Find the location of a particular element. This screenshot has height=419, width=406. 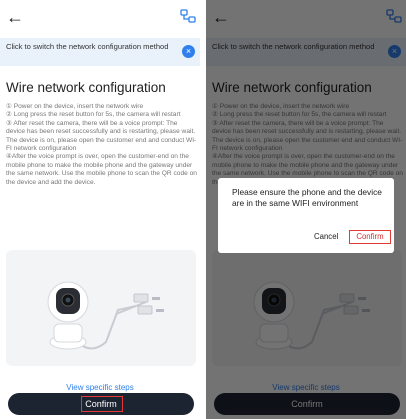

network-switch-icon is located at coordinates (188, 16).